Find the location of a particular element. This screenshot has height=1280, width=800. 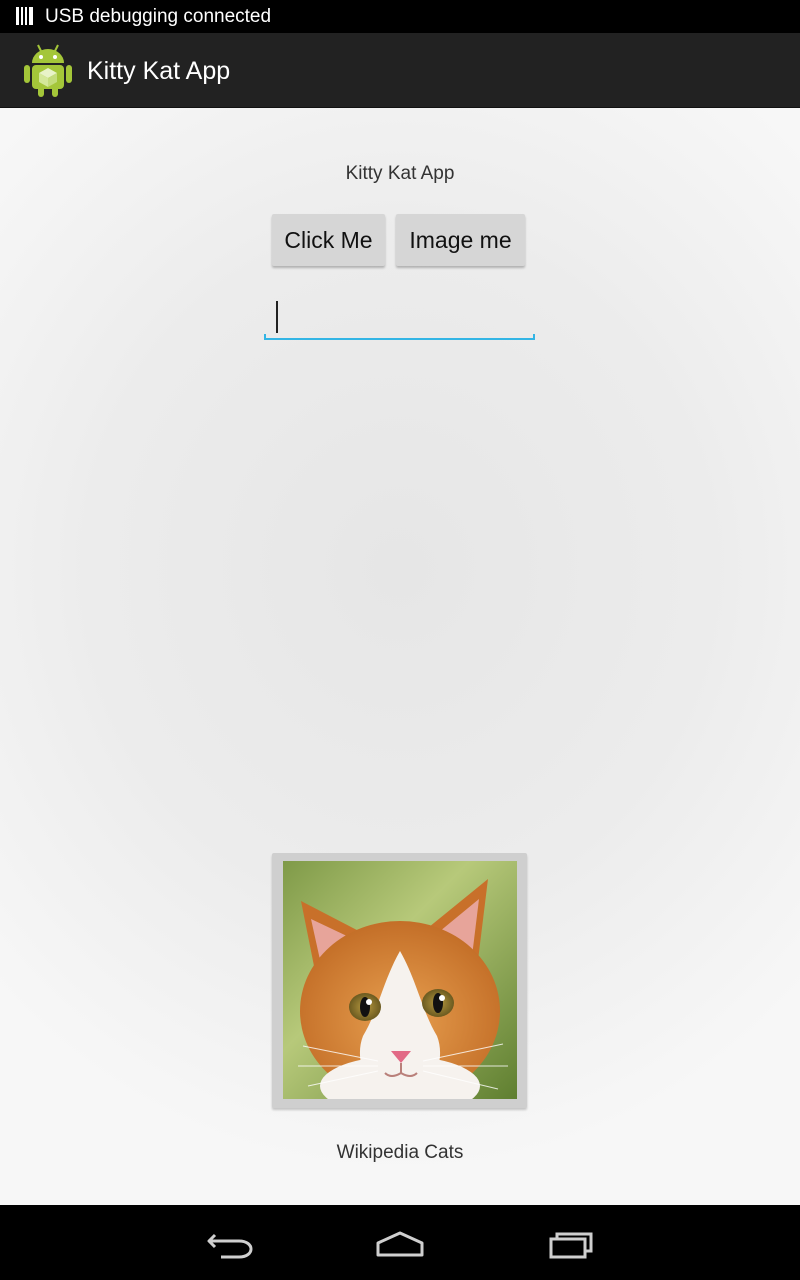

recent-apps-icon is located at coordinates (571, 1243).